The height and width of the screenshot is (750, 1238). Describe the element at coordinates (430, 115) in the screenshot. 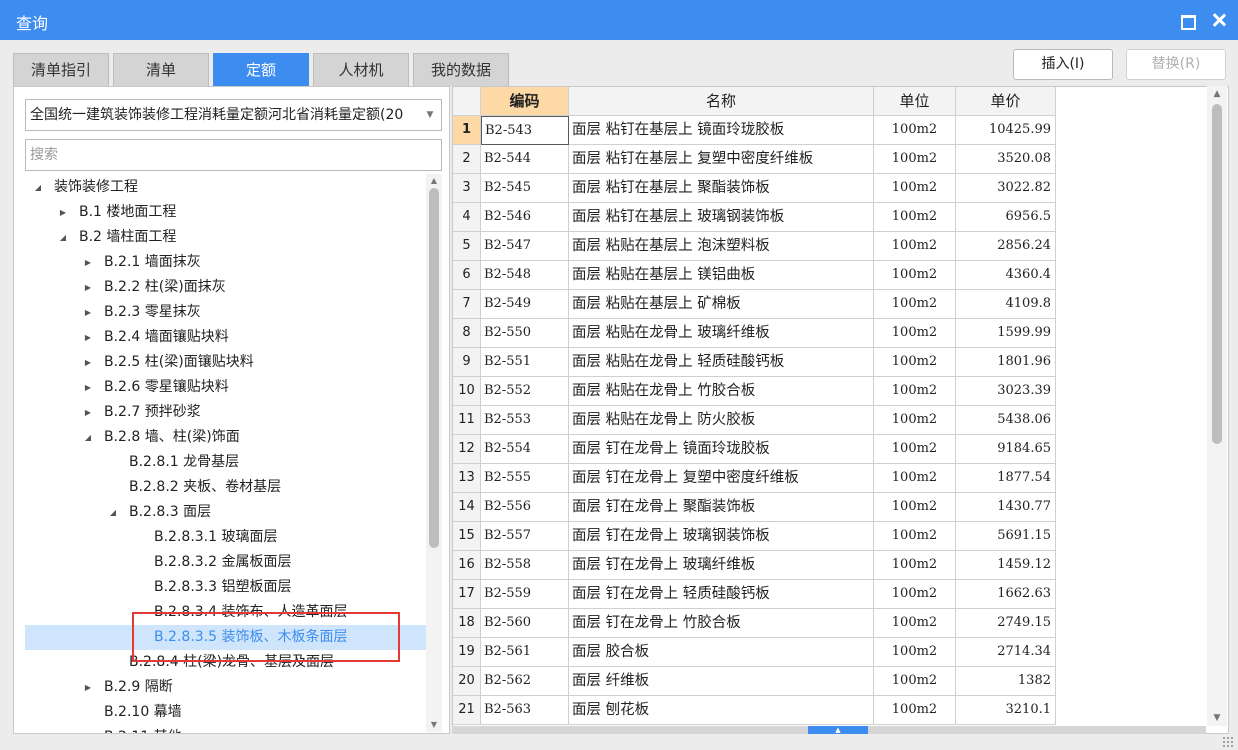

I see `chevron-down-icon: ▼` at that location.